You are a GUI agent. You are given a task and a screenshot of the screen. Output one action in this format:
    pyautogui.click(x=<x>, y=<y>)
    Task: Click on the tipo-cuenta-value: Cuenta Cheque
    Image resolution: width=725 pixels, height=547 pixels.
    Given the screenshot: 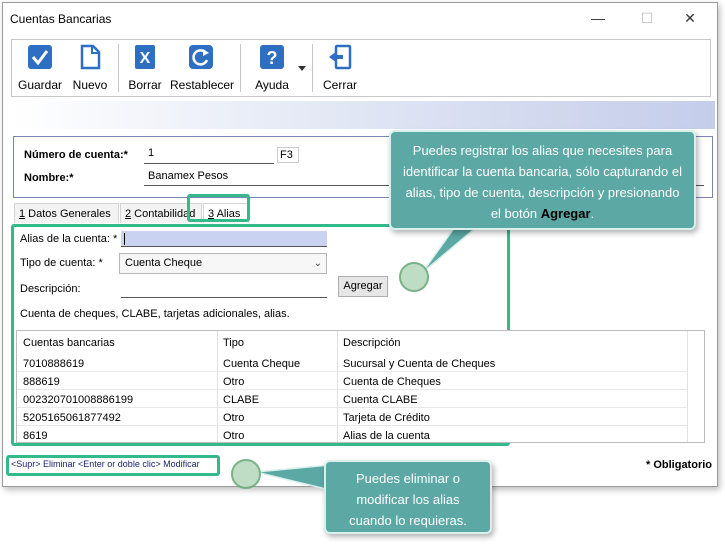 What is the action you would take?
    pyautogui.click(x=164, y=263)
    